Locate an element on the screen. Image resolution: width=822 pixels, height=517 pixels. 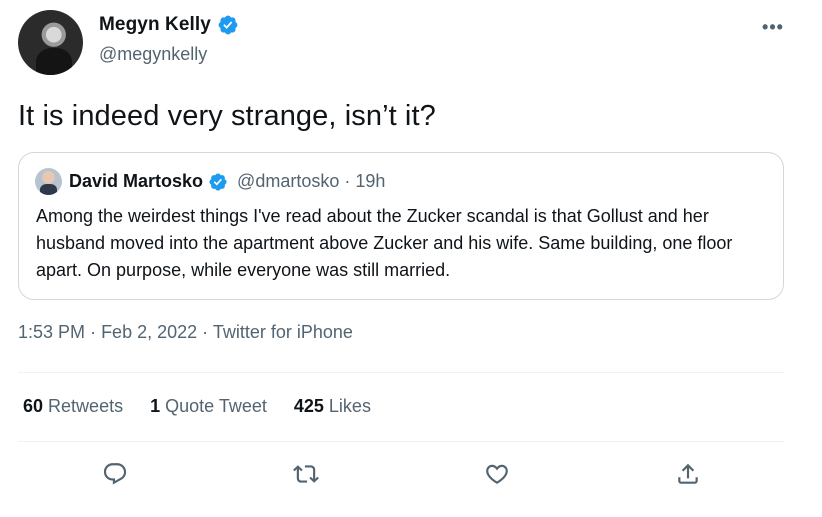
author-display-name: Megyn Kelly is located at coordinates (155, 25).